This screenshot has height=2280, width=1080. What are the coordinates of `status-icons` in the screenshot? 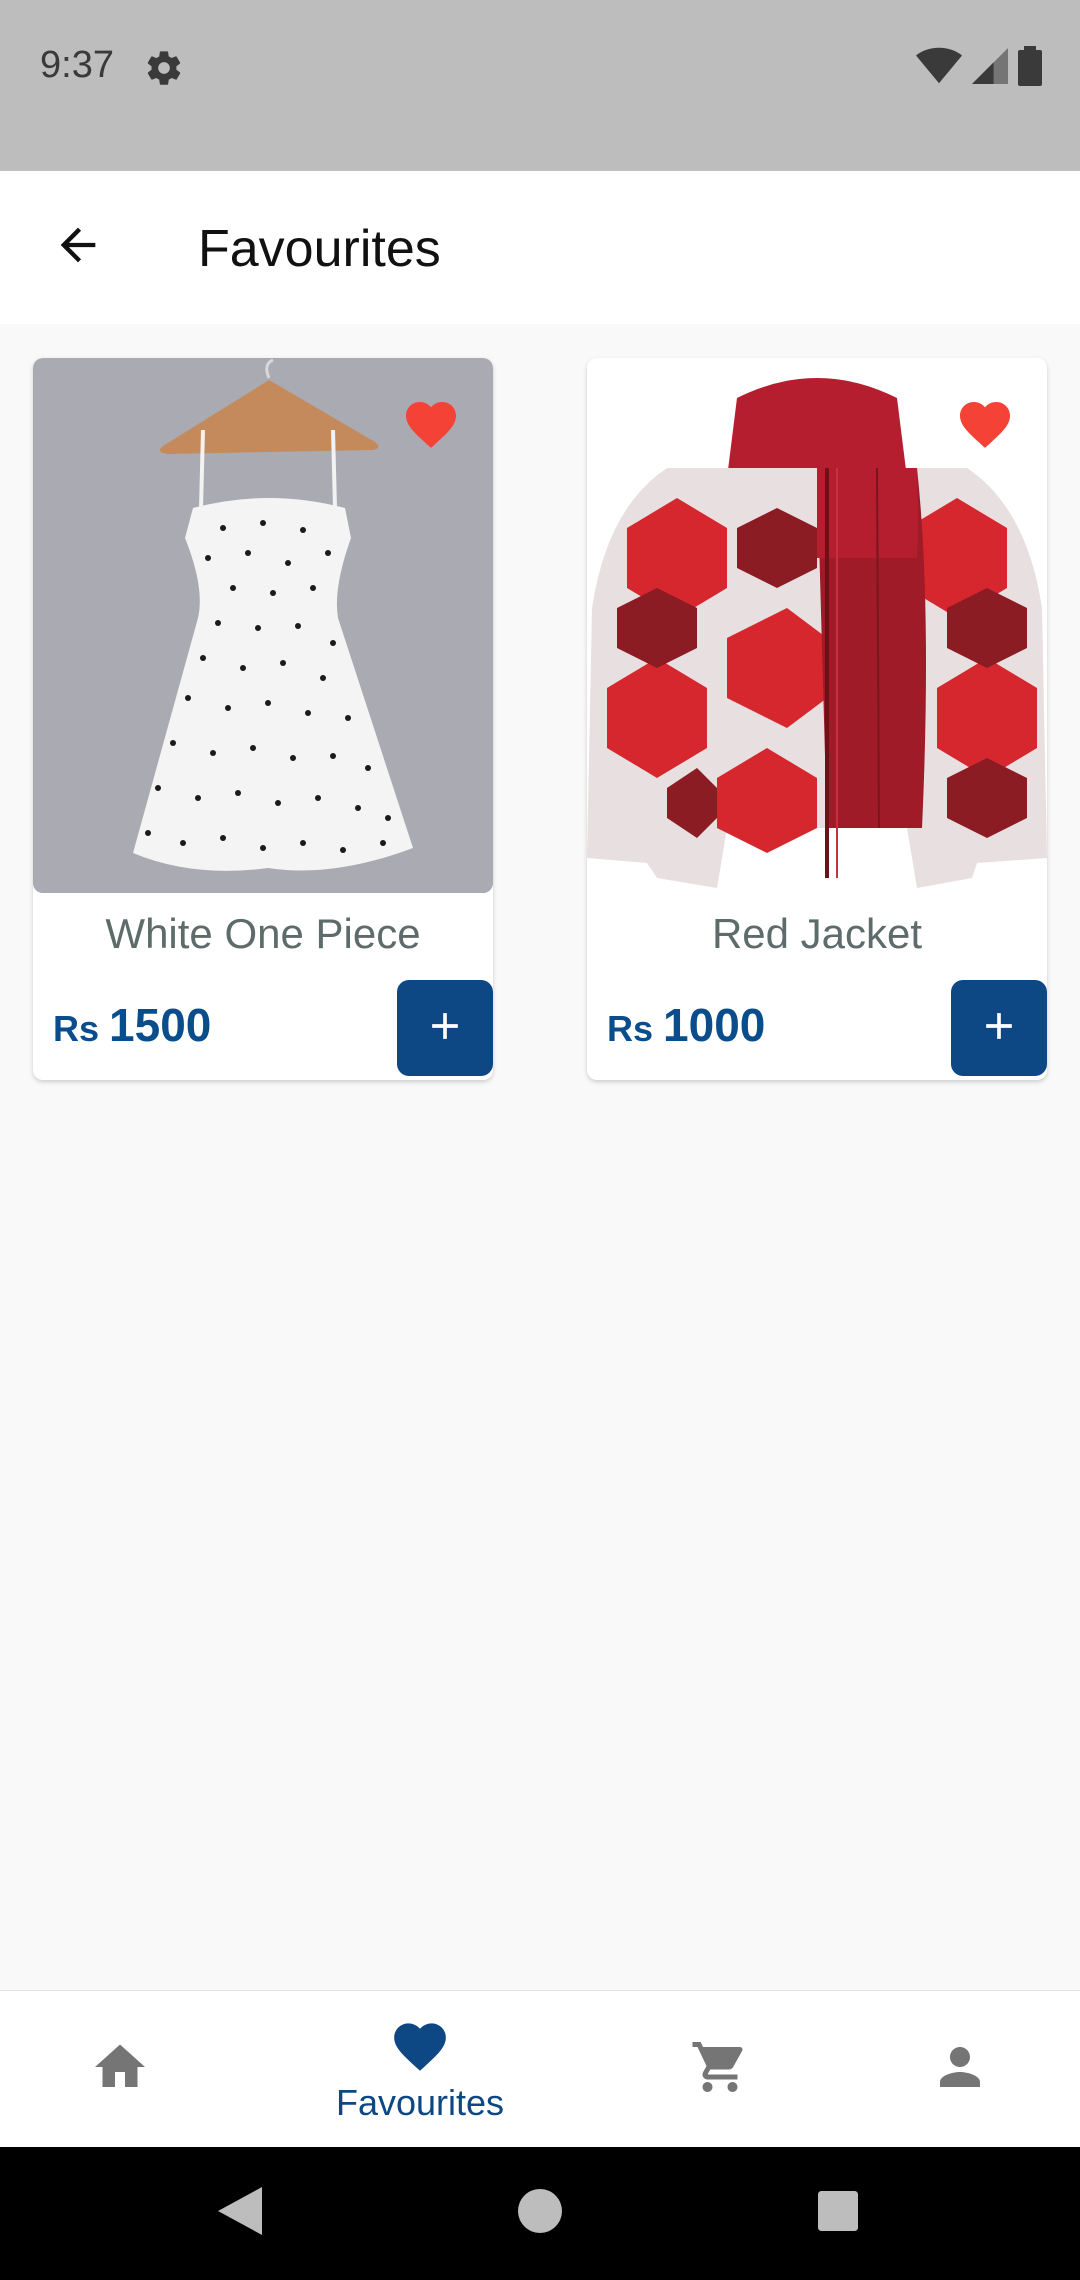 It's located at (979, 68).